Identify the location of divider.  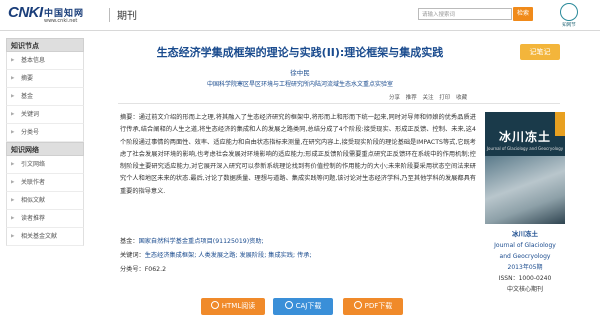
(339, 103).